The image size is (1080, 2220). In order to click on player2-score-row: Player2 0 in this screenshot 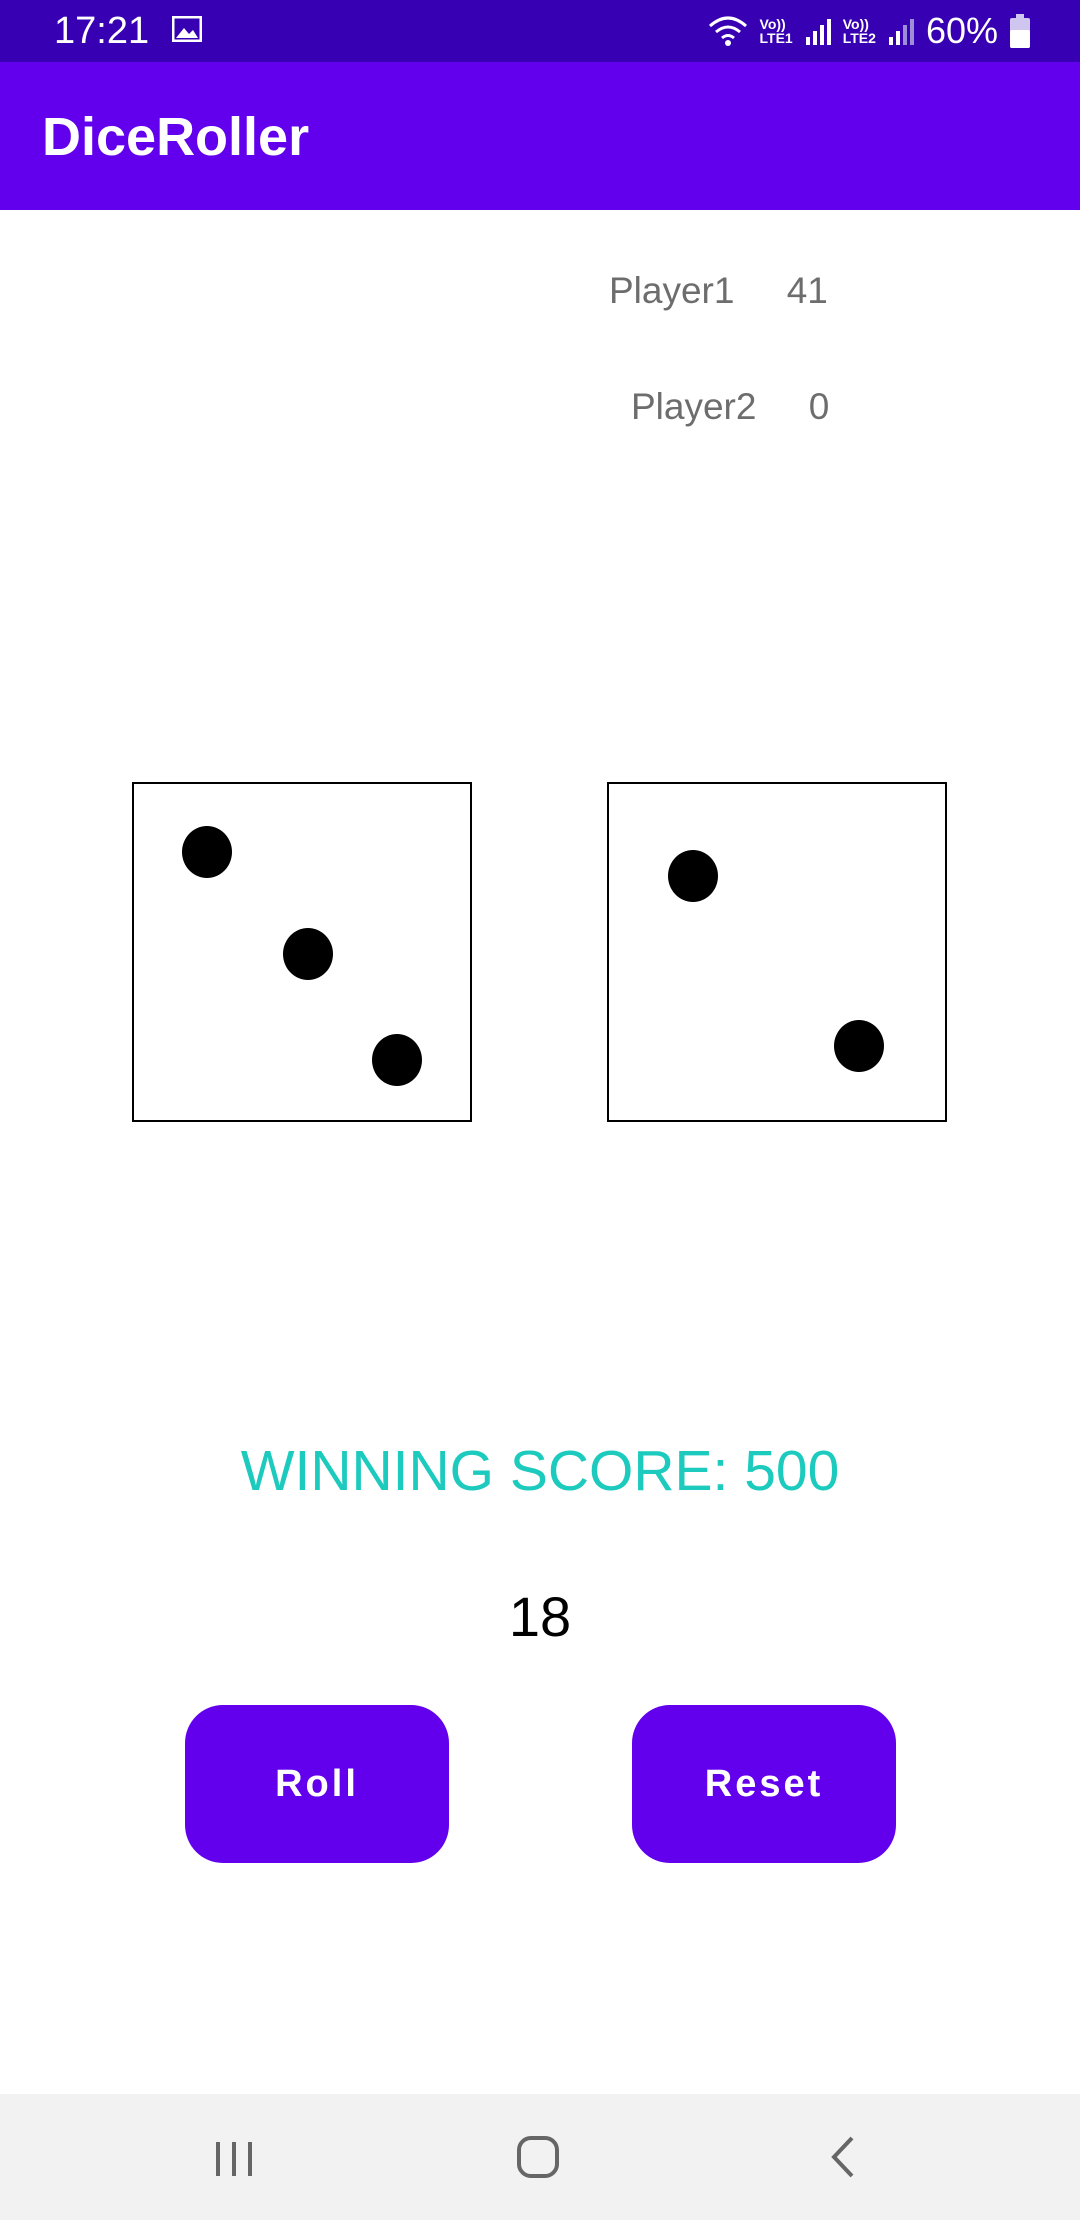, I will do `click(730, 407)`.